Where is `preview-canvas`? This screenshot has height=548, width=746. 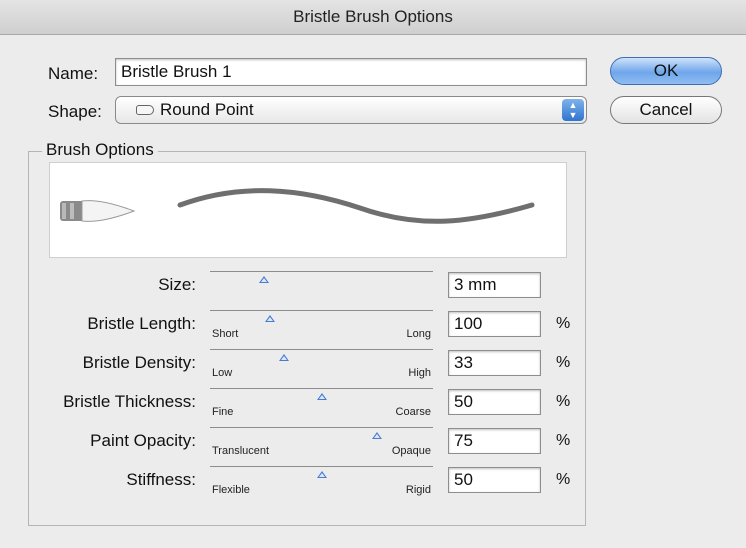 preview-canvas is located at coordinates (297, 206).